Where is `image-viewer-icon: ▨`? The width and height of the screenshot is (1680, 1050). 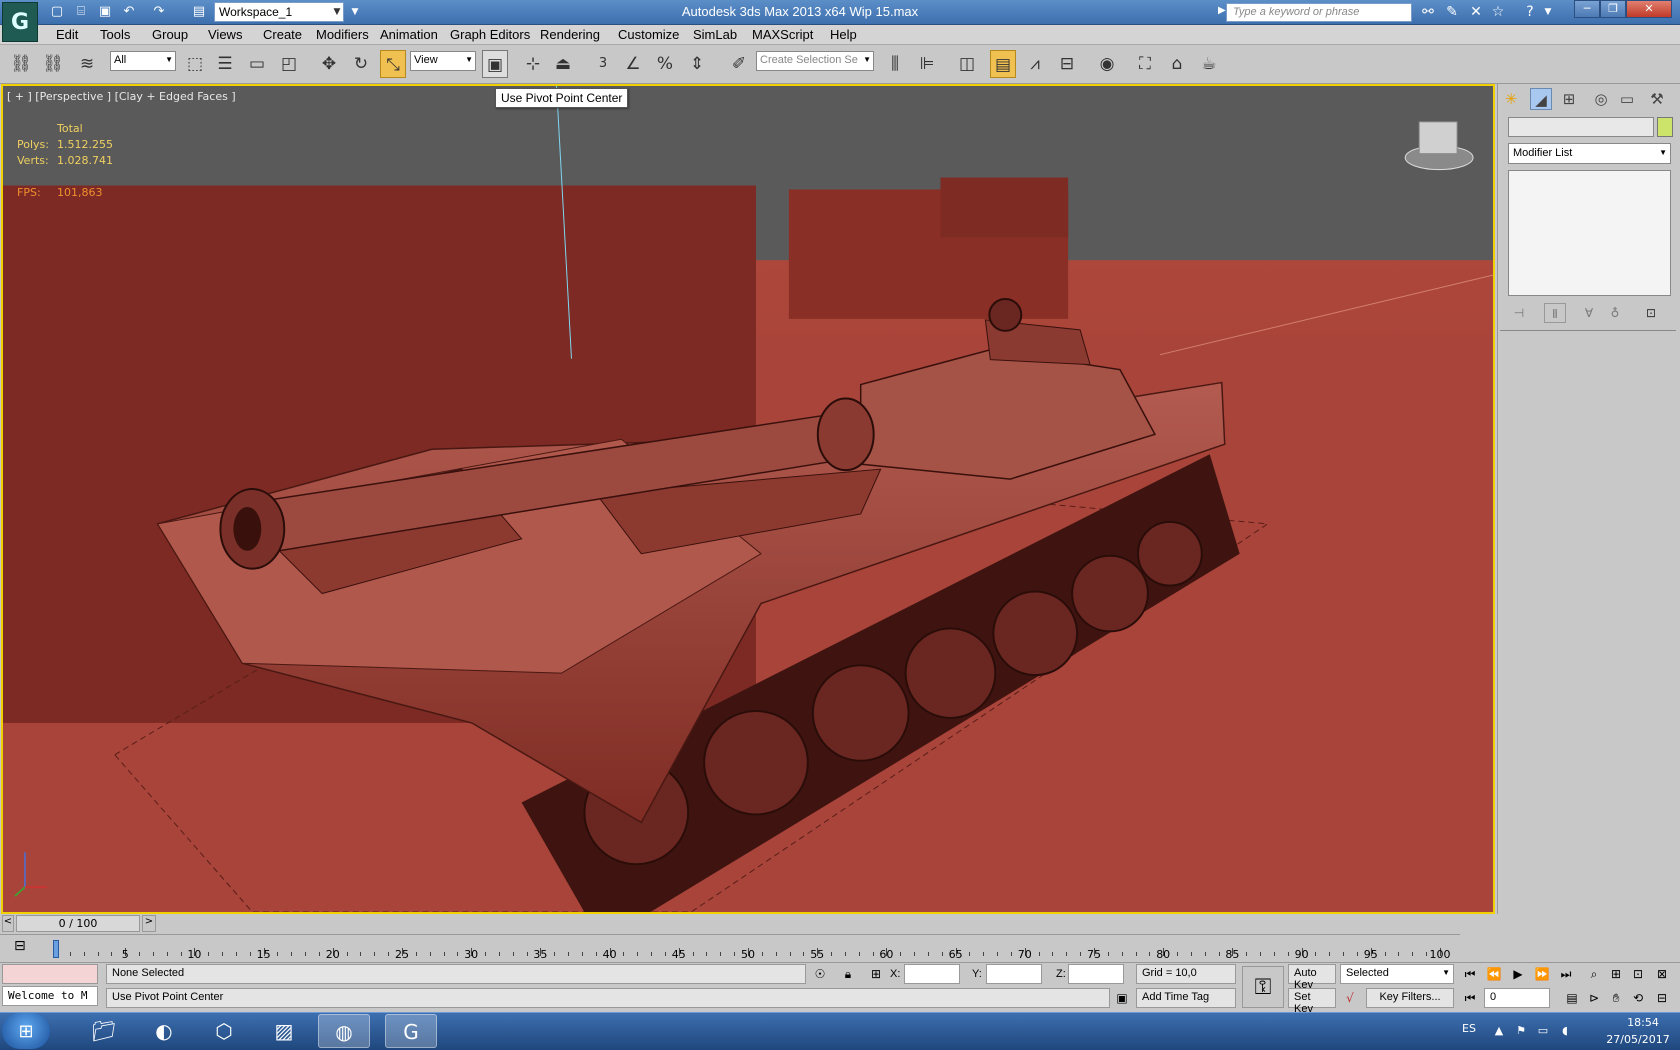 image-viewer-icon: ▨ is located at coordinates (284, 1031).